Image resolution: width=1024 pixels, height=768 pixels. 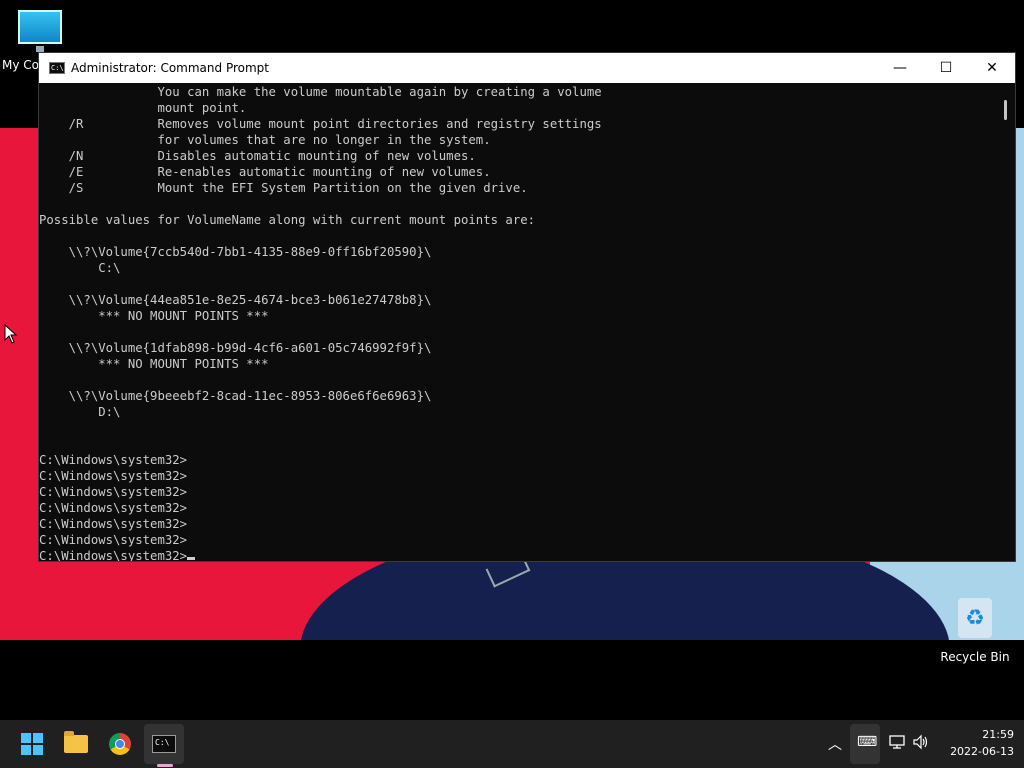 I want to click on recycle-bin-icon: ♻, so click(x=975, y=618).